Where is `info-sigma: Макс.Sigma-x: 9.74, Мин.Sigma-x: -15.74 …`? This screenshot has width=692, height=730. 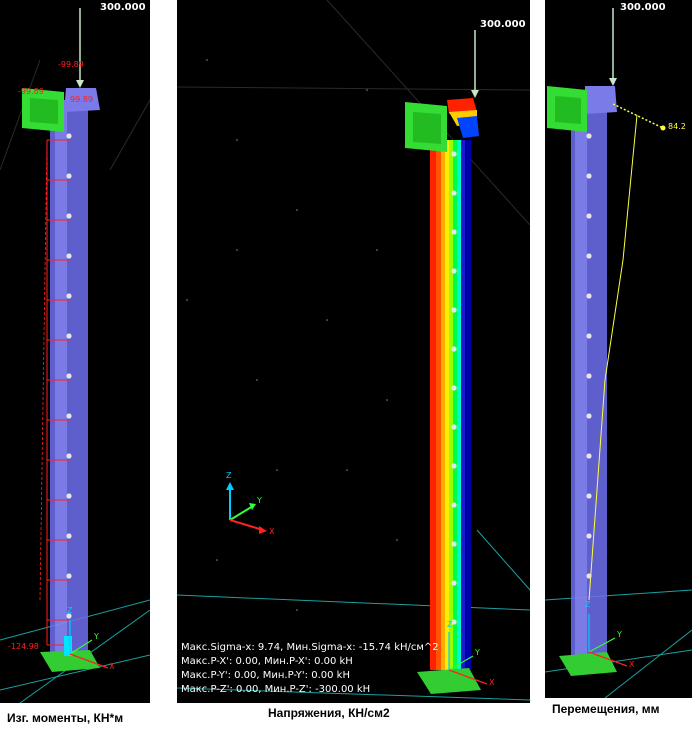
info-sigma: Макс.Sigma-x: 9.74, Мин.Sigma-x: -15.74 … is located at coordinates (310, 647).